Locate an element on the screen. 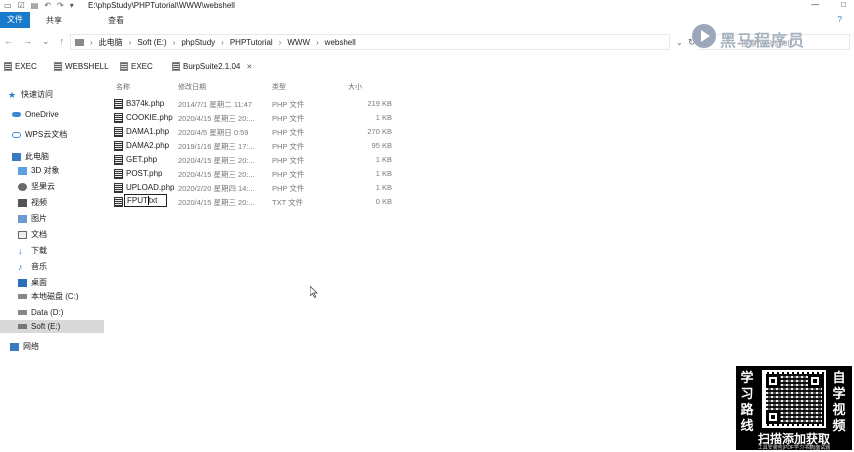  nav-this-pc: 此电脑 is located at coordinates (52, 156).